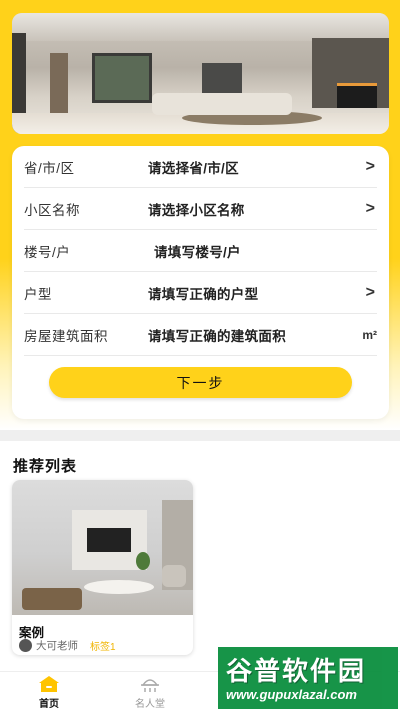 The image size is (400, 711). I want to click on community-row: 小区名称 请选择小区名称 >, so click(200, 209).